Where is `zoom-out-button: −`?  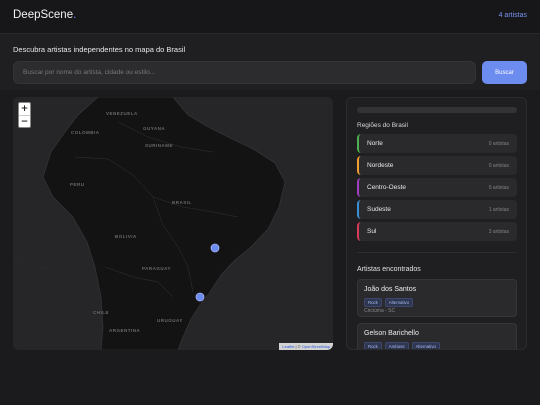
zoom-out-button: − is located at coordinates (24, 121).